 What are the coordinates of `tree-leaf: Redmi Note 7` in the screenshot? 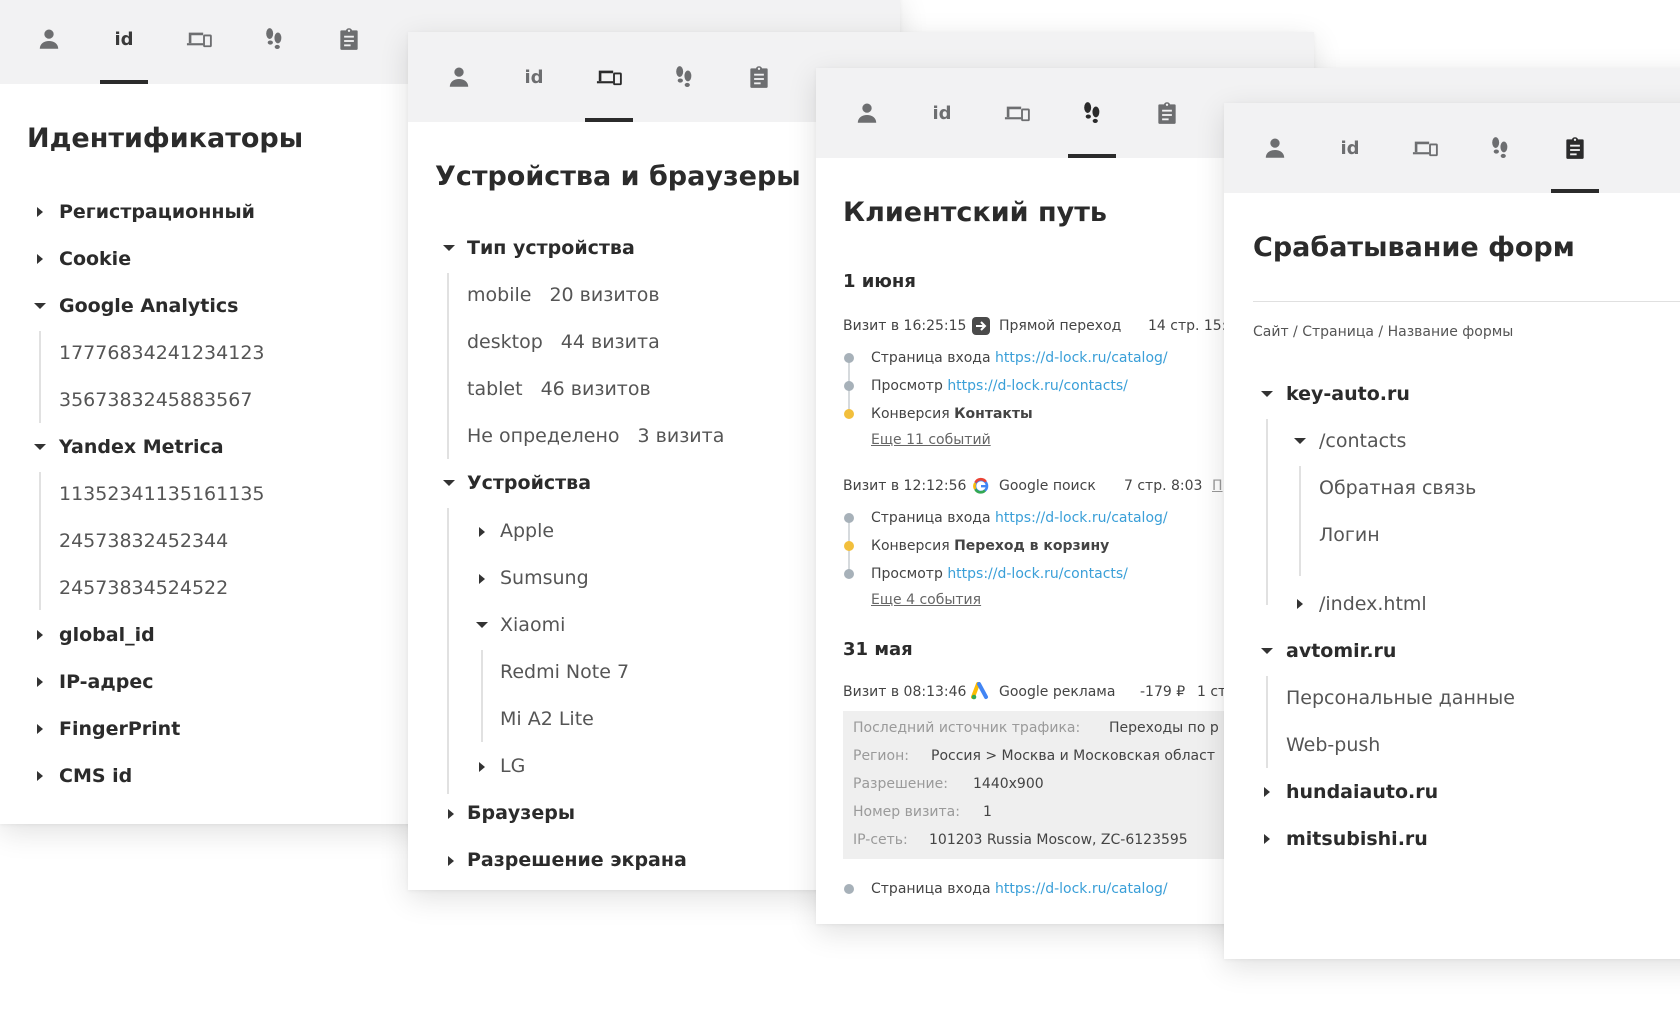 It's located at (564, 672).